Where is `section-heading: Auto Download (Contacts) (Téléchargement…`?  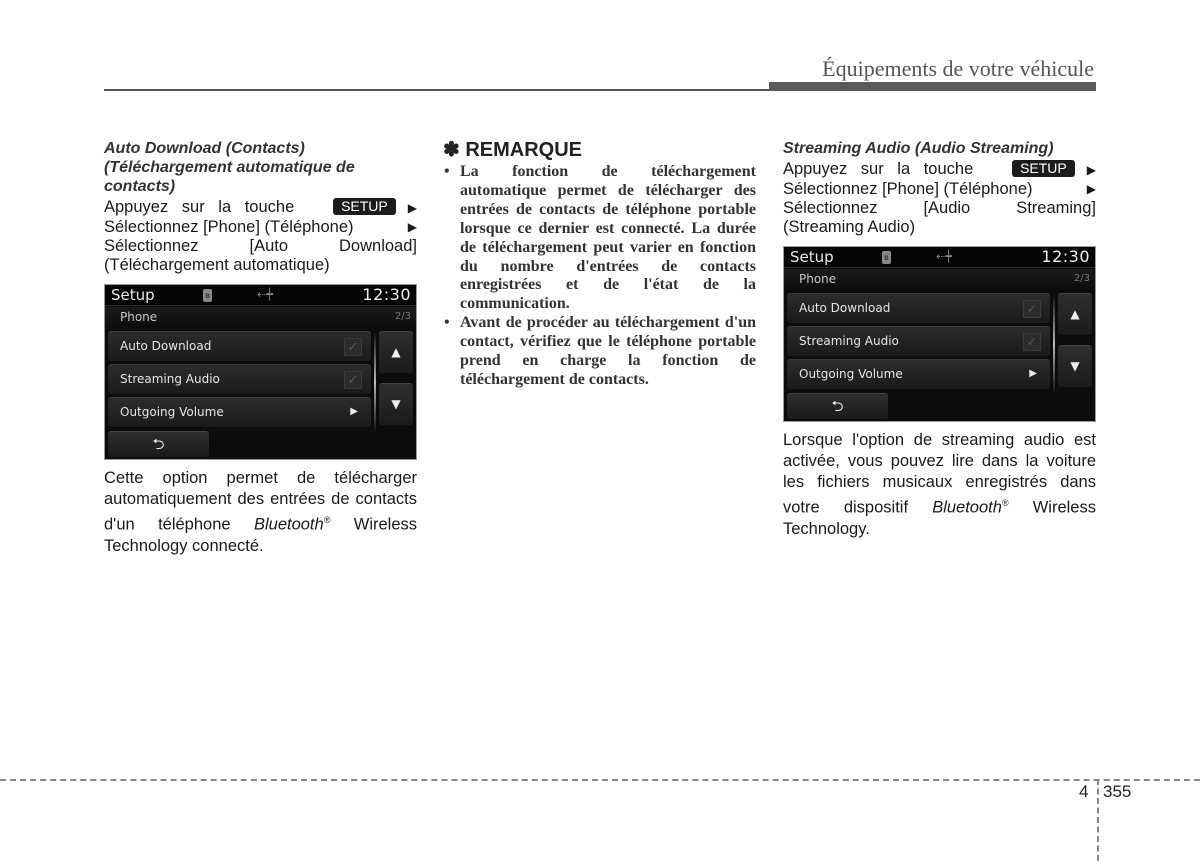
section-heading: Auto Download (Contacts) (Téléchargement… is located at coordinates (260, 167).